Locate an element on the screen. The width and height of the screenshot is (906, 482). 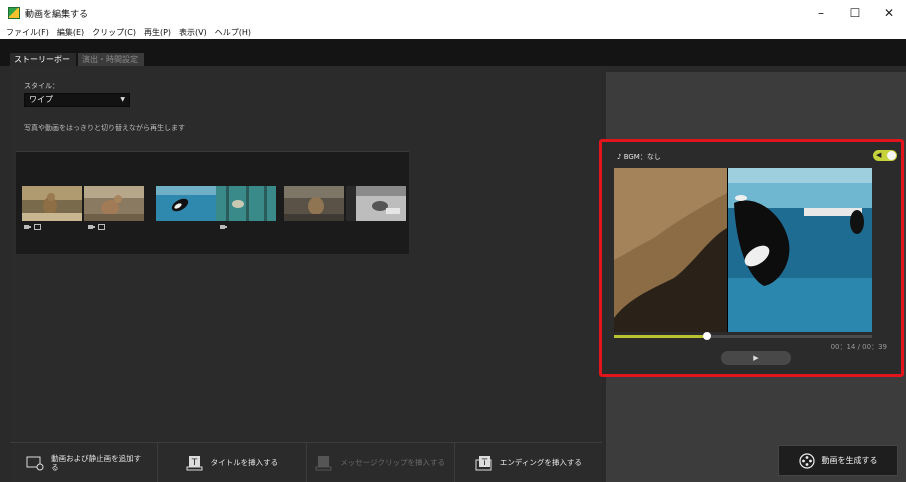
insert-title-button: T タイトルを挿入する is located at coordinates (232, 462).